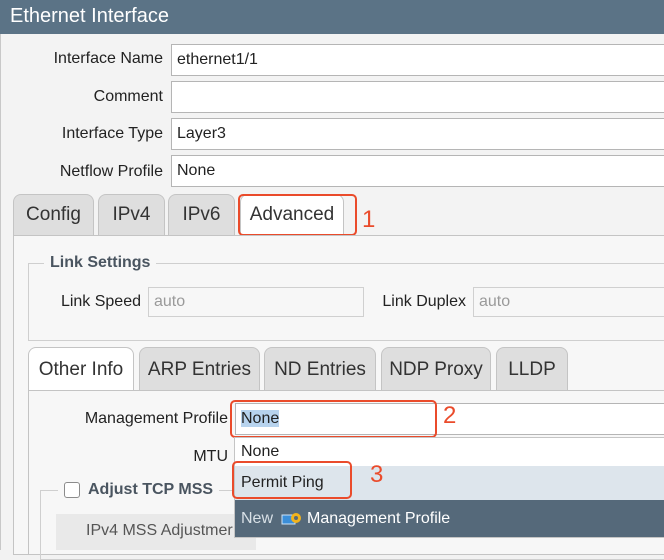 Image resolution: width=664 pixels, height=560 pixels. I want to click on interface-type-field: Layer3, so click(417, 134).